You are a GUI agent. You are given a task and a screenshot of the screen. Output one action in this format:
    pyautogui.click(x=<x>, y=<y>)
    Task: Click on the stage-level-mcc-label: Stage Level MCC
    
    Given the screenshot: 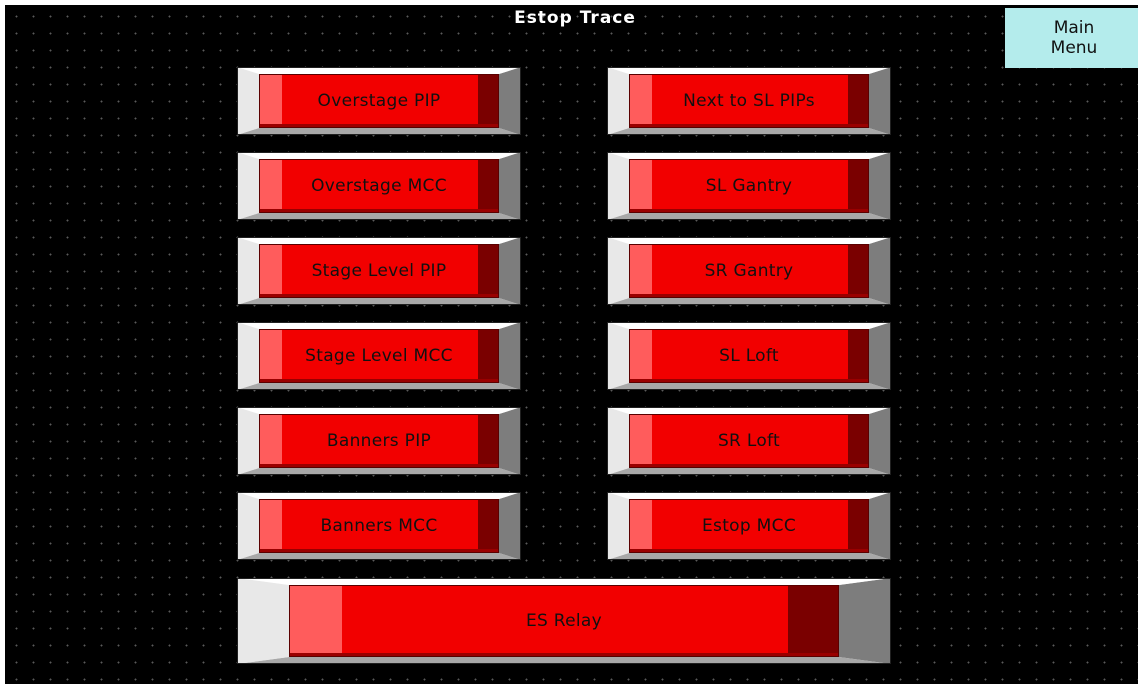 What is the action you would take?
    pyautogui.click(x=379, y=356)
    